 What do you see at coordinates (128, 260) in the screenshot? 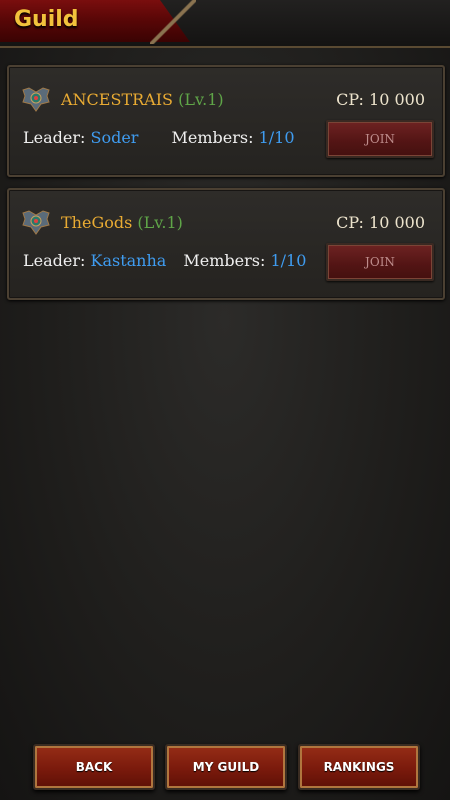
I see `leader-name: Kastanha` at bounding box center [128, 260].